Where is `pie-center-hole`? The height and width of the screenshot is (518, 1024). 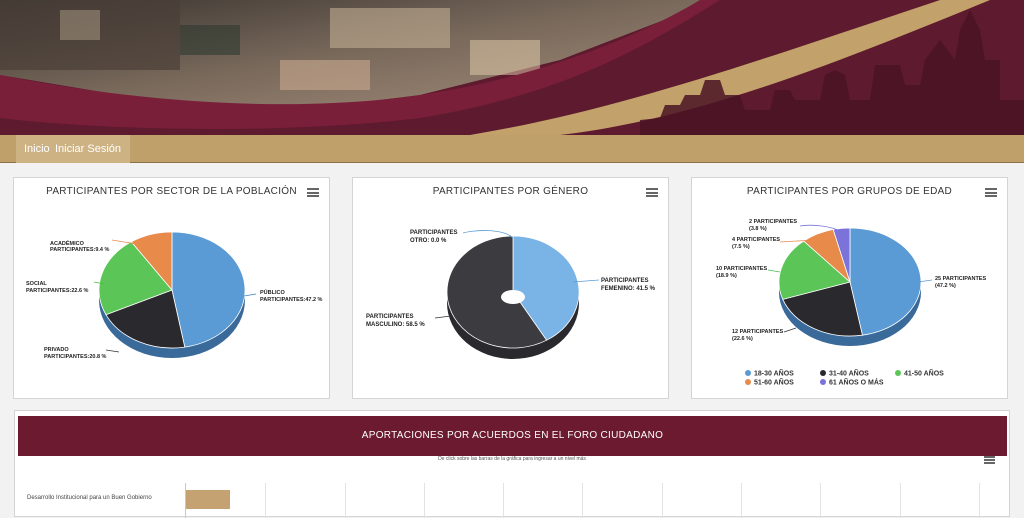 pie-center-hole is located at coordinates (513, 297).